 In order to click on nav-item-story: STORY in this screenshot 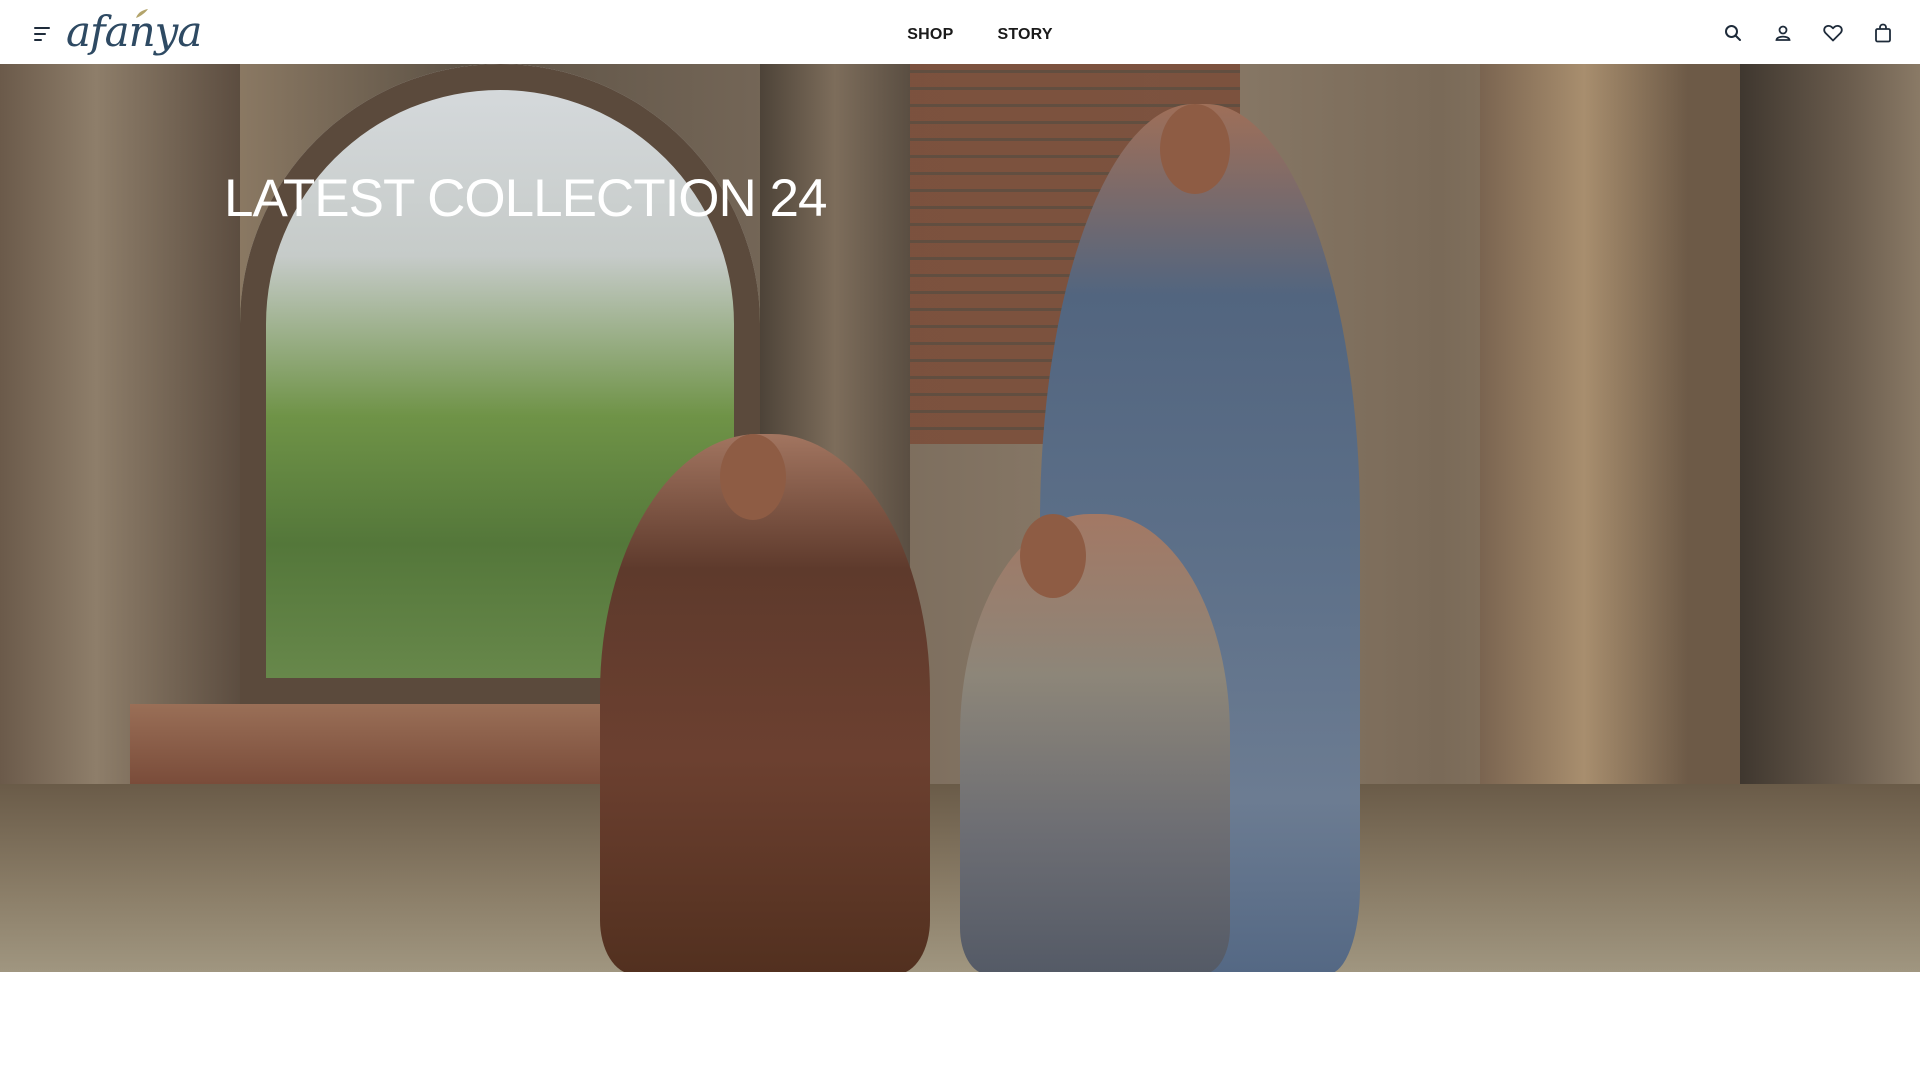, I will do `click(1024, 35)`.